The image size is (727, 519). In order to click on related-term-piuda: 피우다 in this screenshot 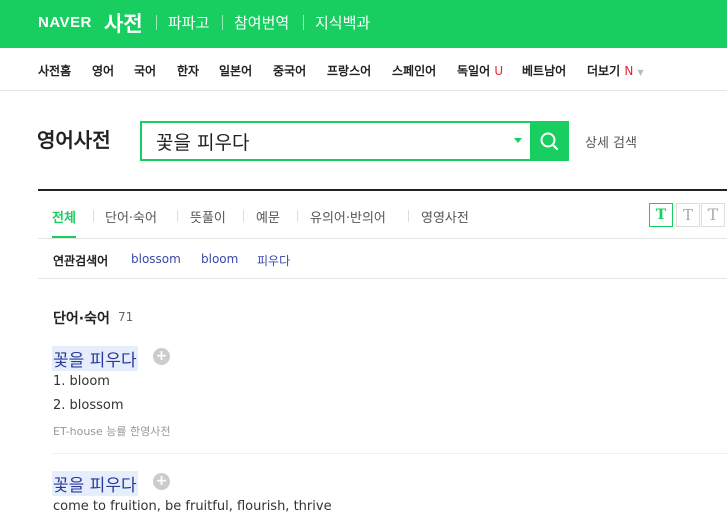, I will do `click(273, 260)`.